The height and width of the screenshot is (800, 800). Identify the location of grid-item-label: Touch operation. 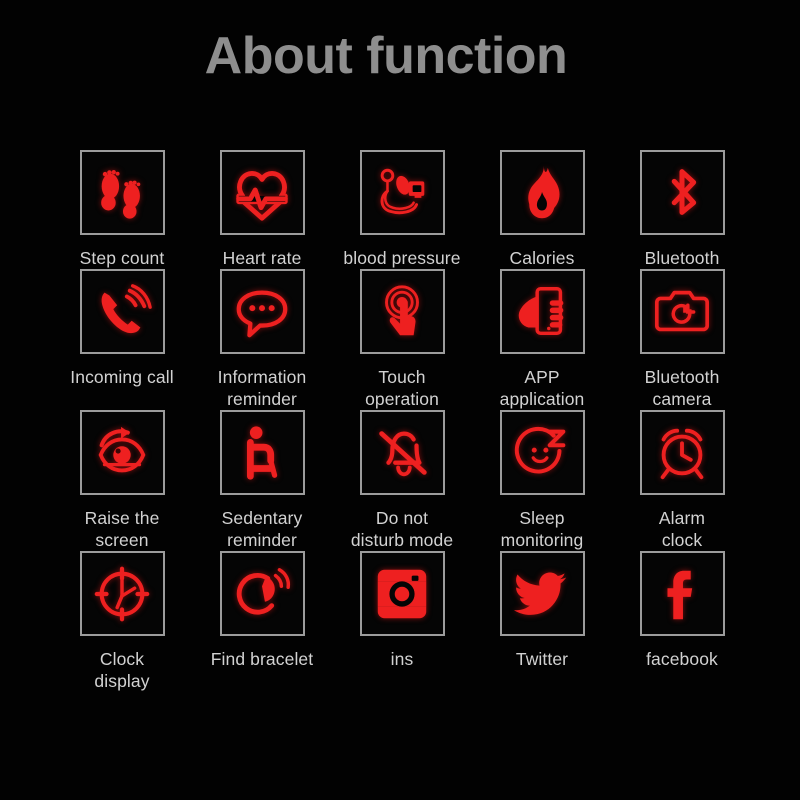
(402, 388).